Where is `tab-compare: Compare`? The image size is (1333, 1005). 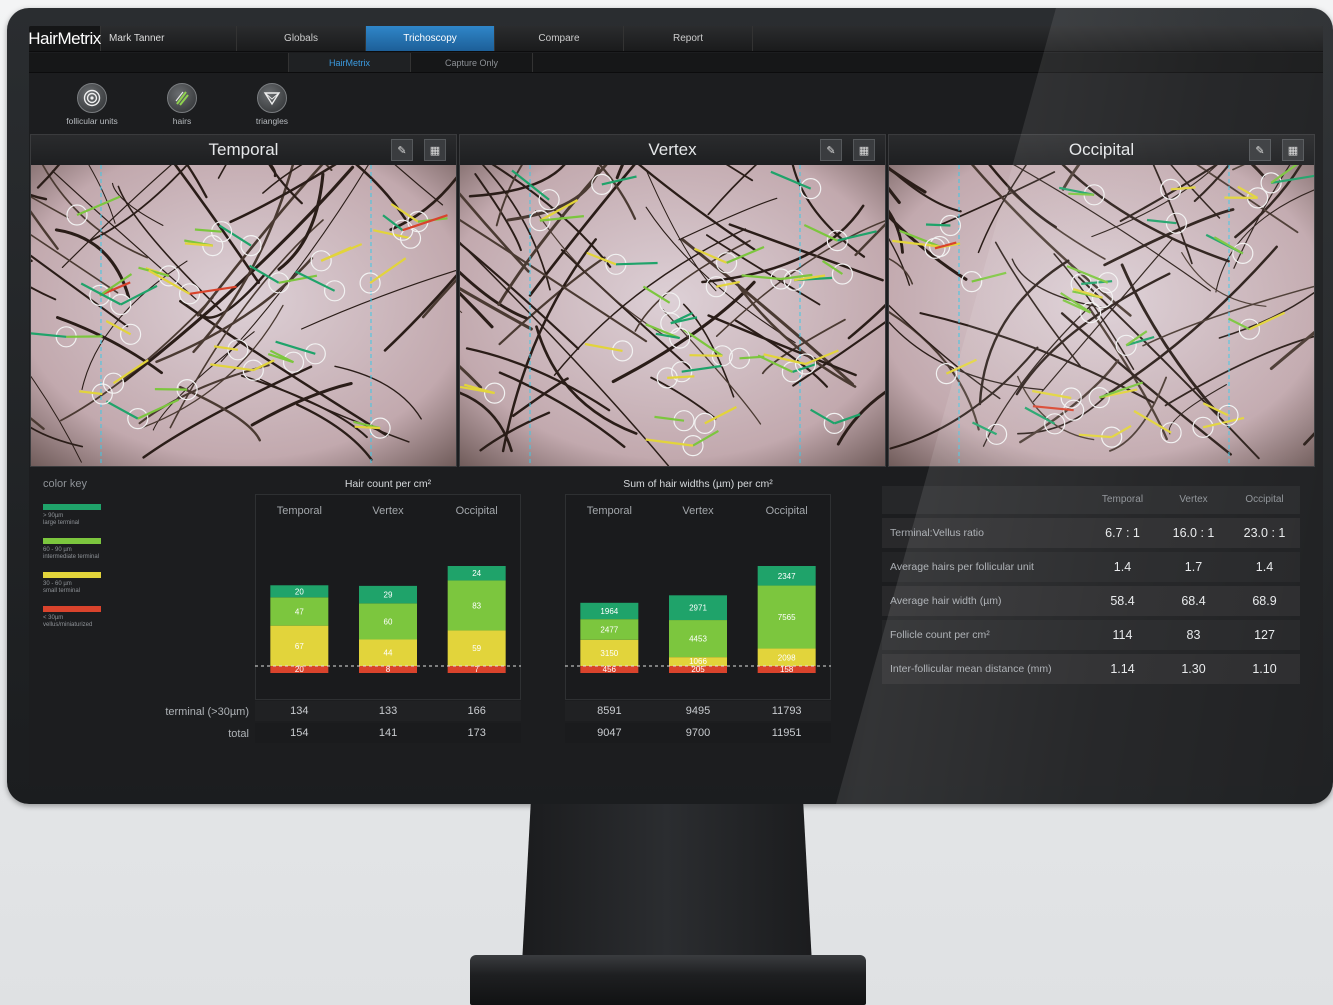 tab-compare: Compare is located at coordinates (559, 38).